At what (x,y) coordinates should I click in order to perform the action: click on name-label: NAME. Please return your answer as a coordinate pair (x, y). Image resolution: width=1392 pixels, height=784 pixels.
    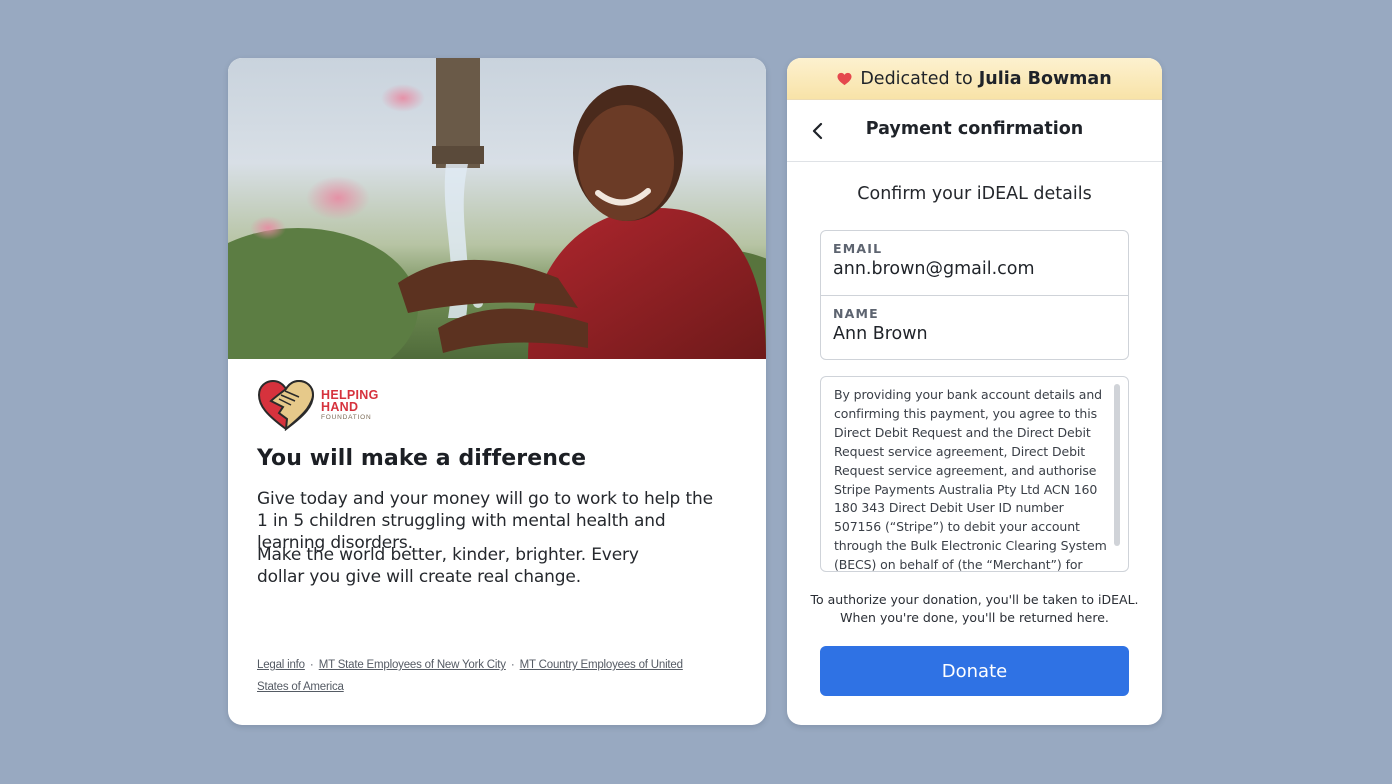
    Looking at the image, I should click on (856, 313).